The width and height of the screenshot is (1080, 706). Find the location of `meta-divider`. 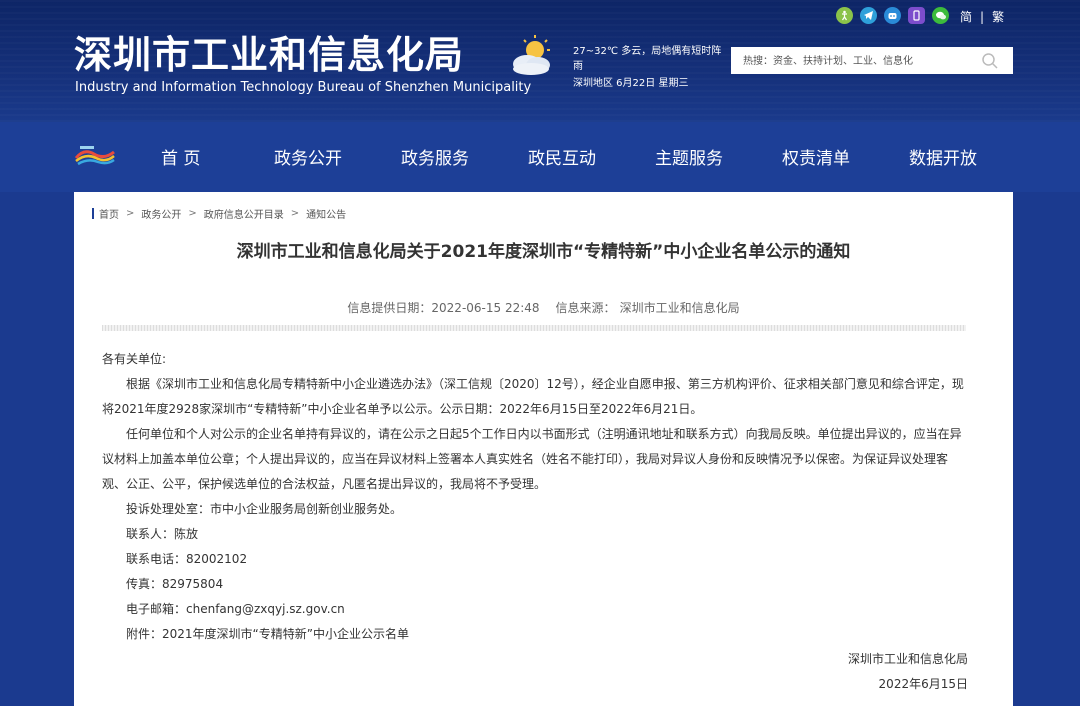

meta-divider is located at coordinates (534, 328).